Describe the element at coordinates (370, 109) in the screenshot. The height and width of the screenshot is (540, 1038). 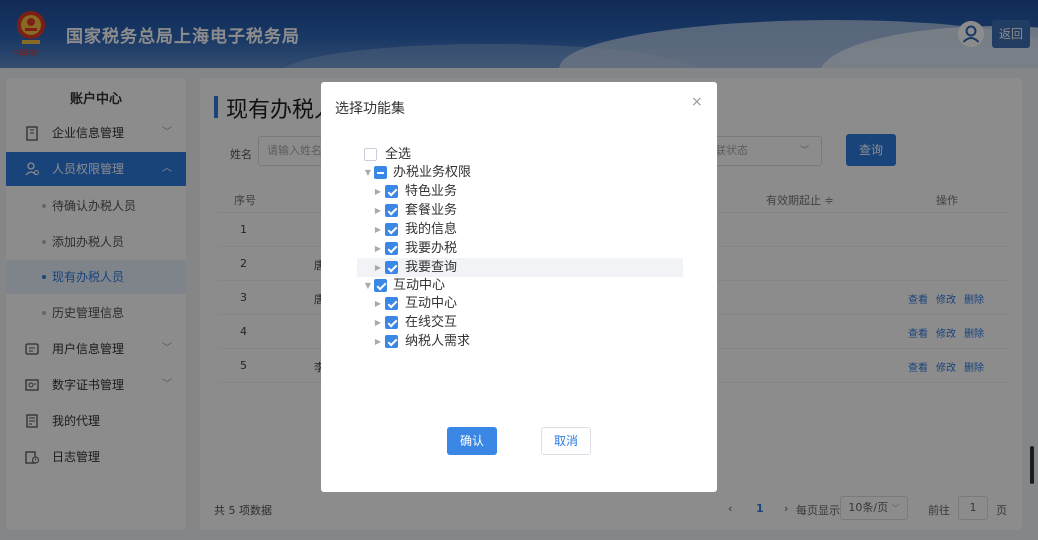
I see `dialog-title: 选择功能集` at that location.